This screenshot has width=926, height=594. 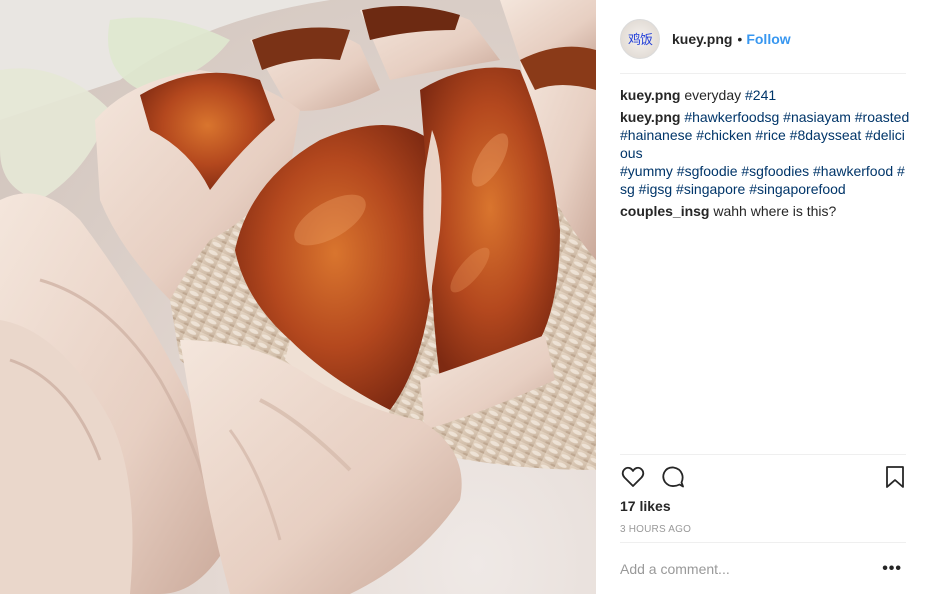 I want to click on avatar: 鸡饭, so click(x=640, y=38).